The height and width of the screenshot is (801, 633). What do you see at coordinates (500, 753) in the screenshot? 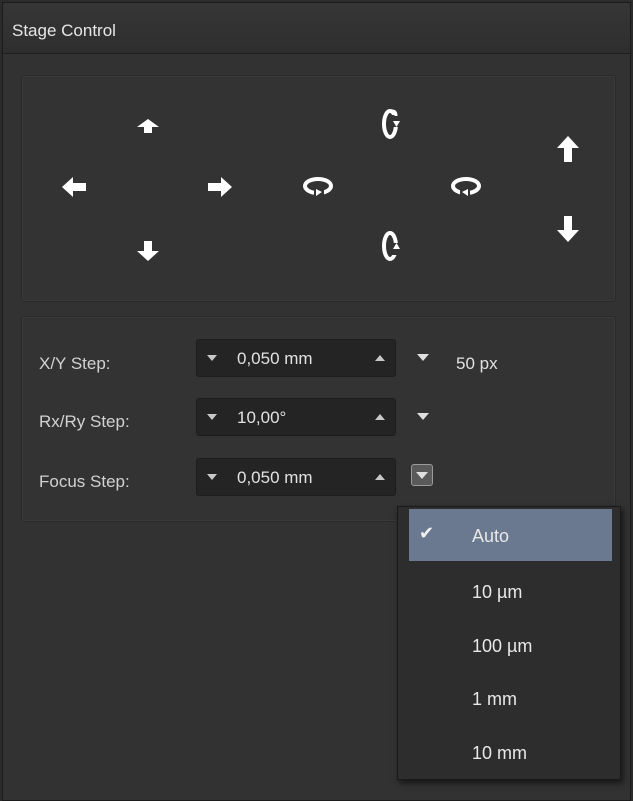
I see `menu-item-label: 10 mm` at bounding box center [500, 753].